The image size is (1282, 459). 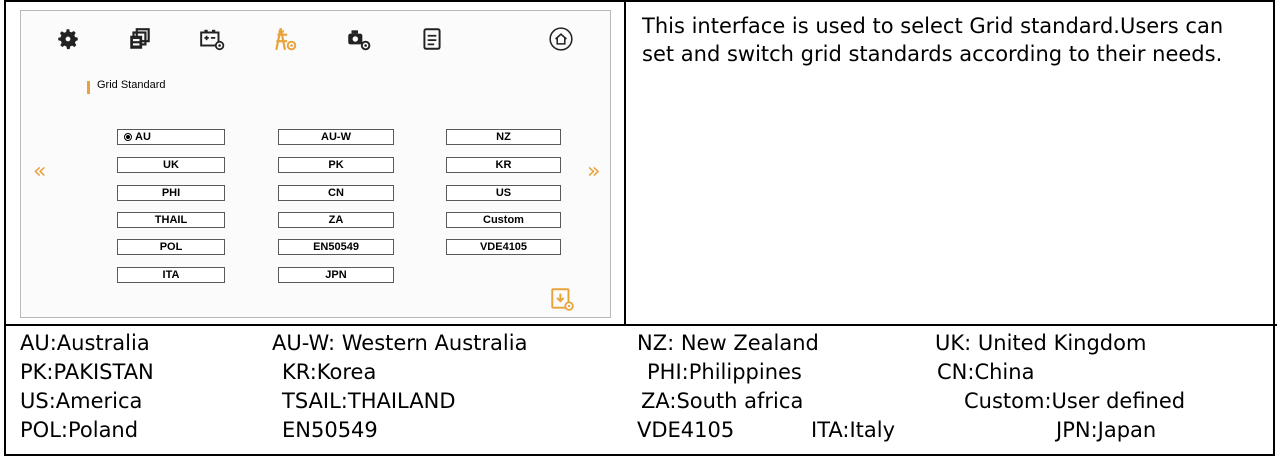 I want to click on option-au-w: AU-W, so click(x=336, y=137).